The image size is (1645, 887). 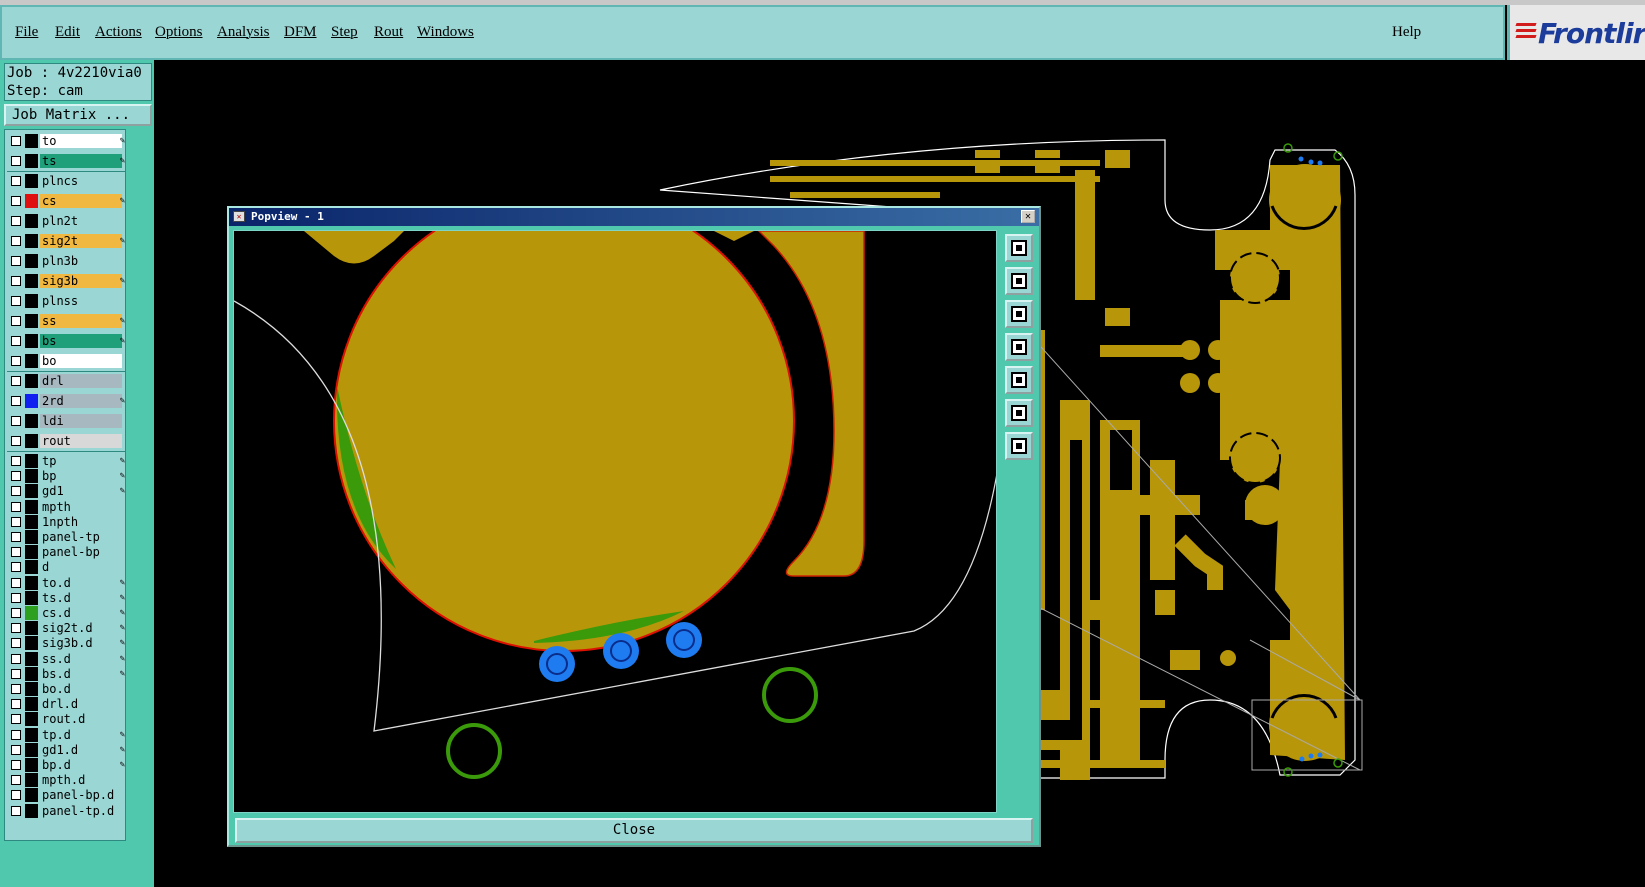 What do you see at coordinates (81, 221) in the screenshot?
I see `layer-name: pln2t` at bounding box center [81, 221].